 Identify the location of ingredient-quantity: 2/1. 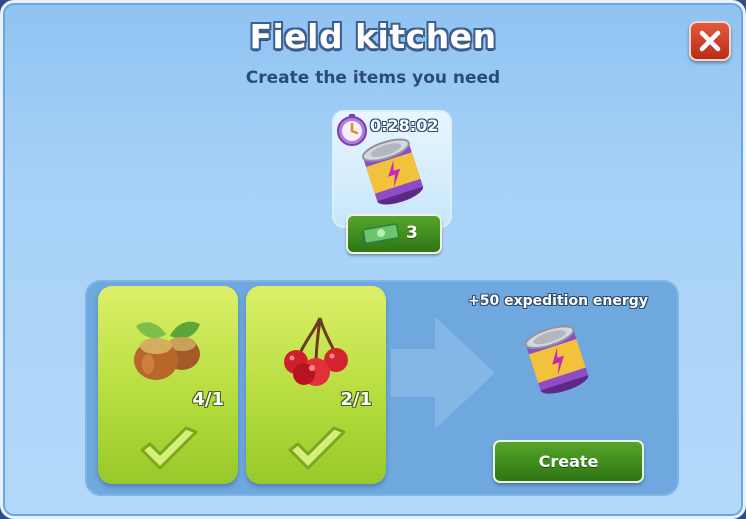
(356, 399).